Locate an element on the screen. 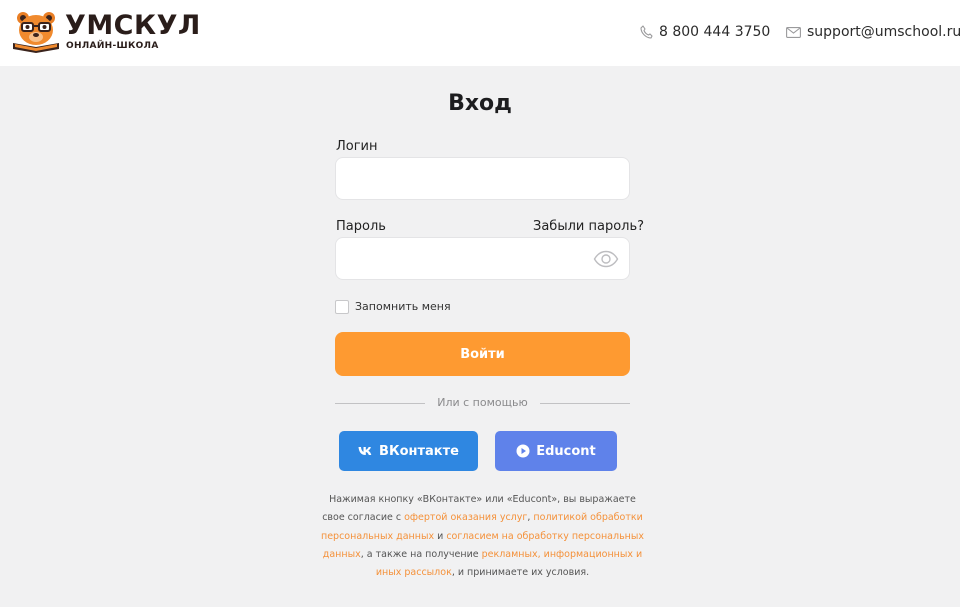 The image size is (960, 607). login-label: Логин is located at coordinates (357, 146).